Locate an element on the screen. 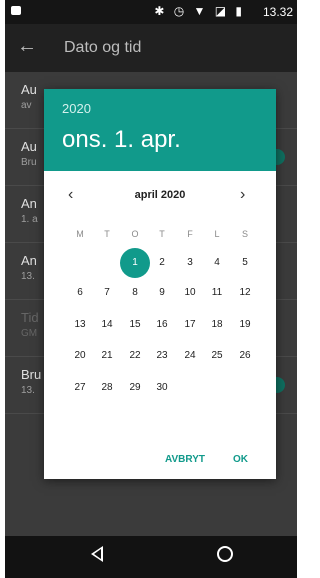 This screenshot has height=578, width=320. calendar-day: 13 is located at coordinates (80, 325).